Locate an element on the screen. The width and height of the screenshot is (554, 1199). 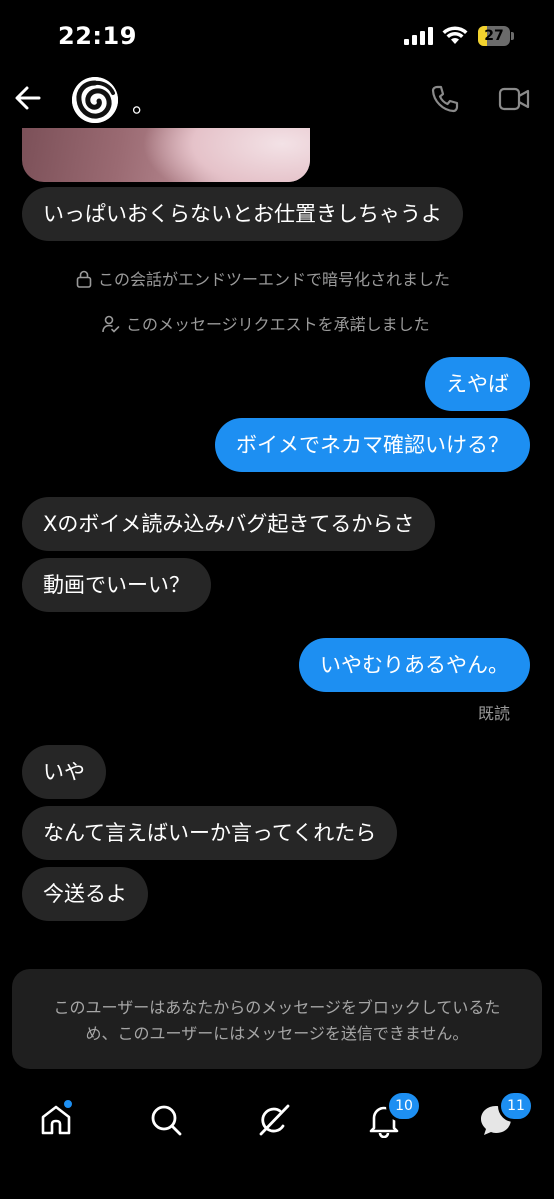
nav-search is located at coordinates (168, 1120).